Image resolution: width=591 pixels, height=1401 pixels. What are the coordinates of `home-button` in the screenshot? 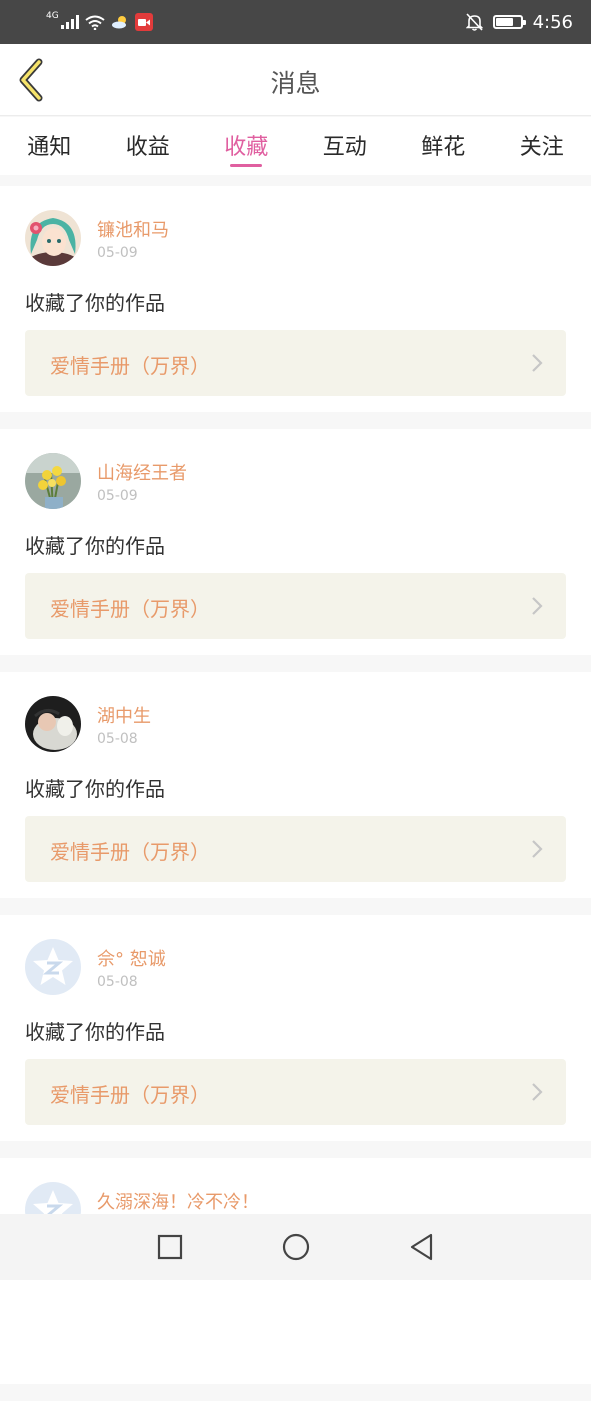 It's located at (296, 1247).